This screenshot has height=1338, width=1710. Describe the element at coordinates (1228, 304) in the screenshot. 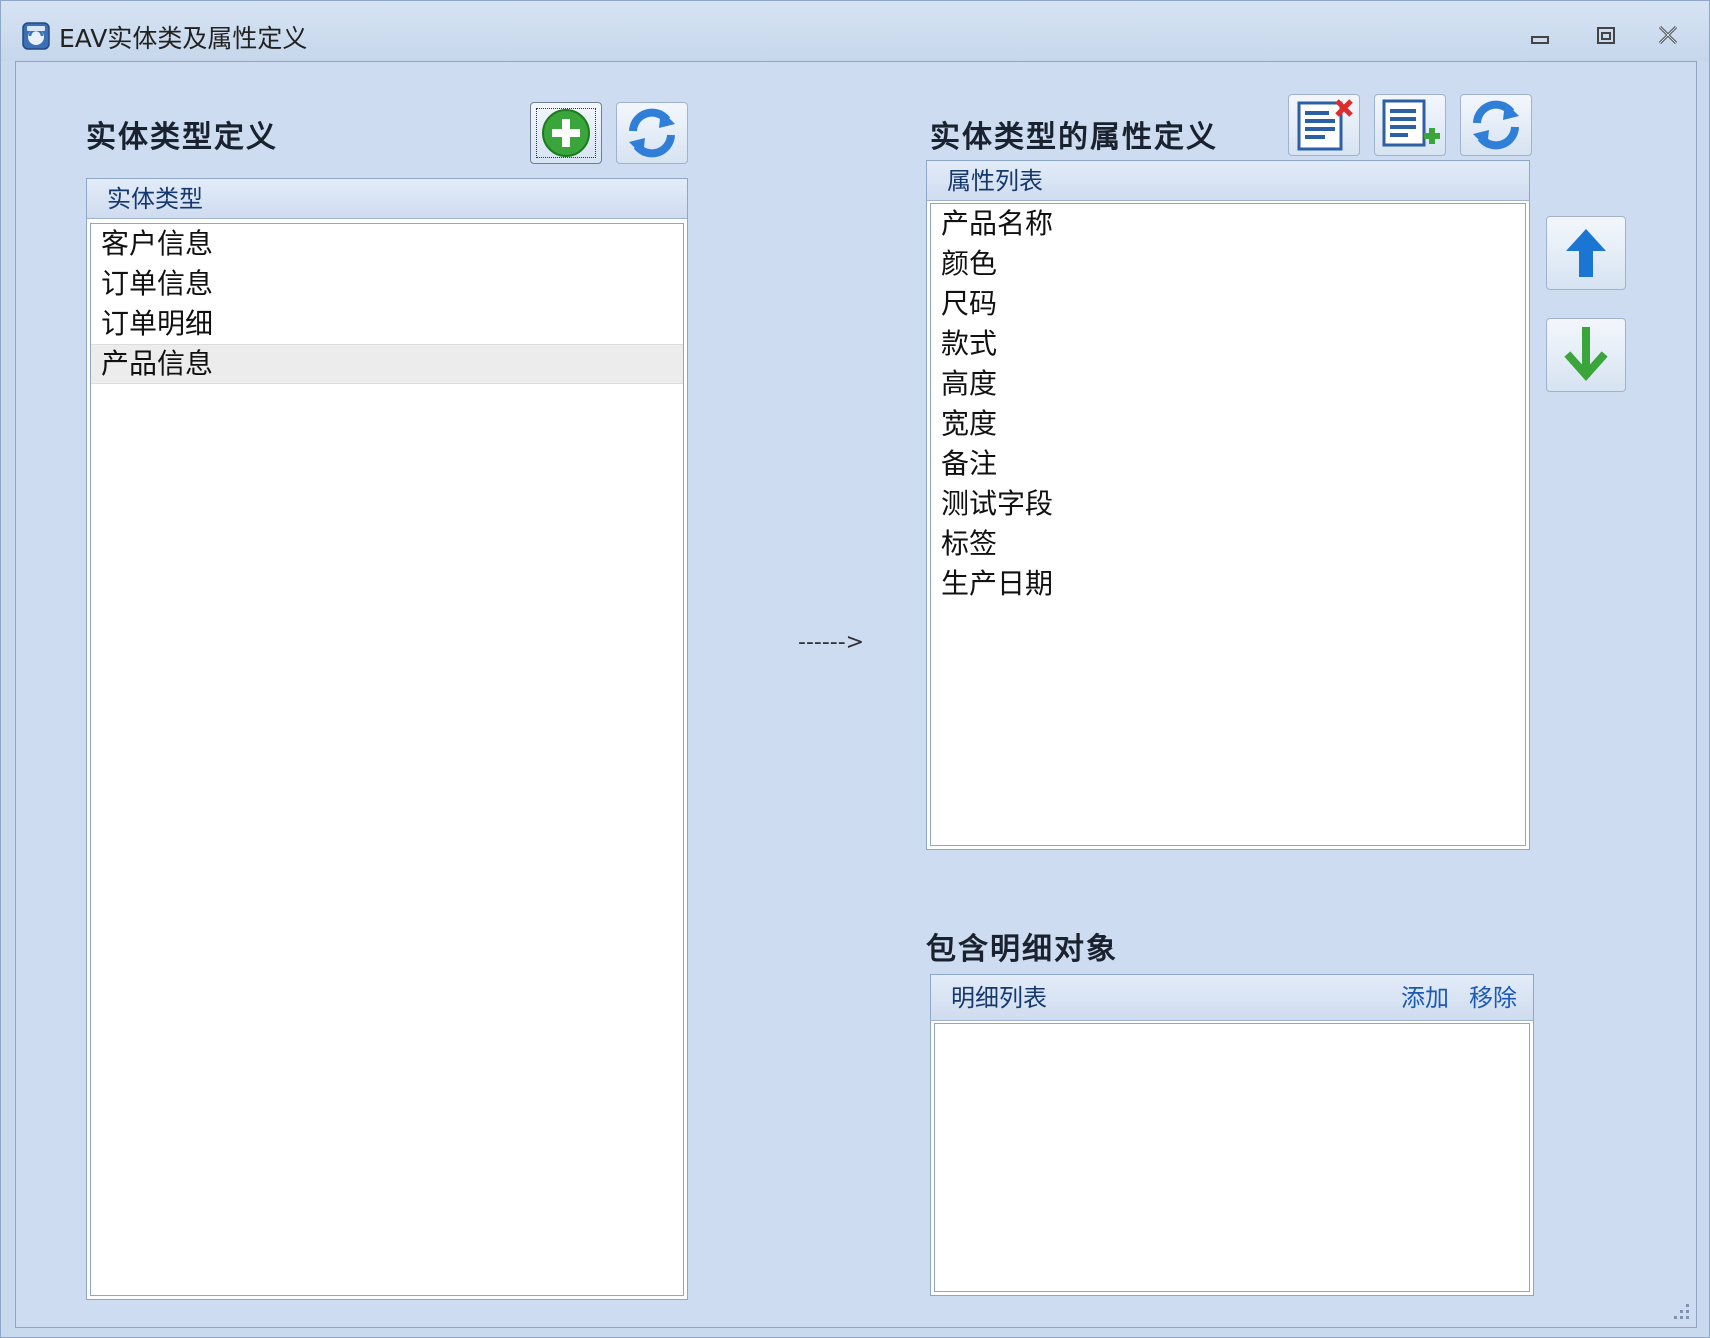

I see `attribute-item: 尺码` at that location.